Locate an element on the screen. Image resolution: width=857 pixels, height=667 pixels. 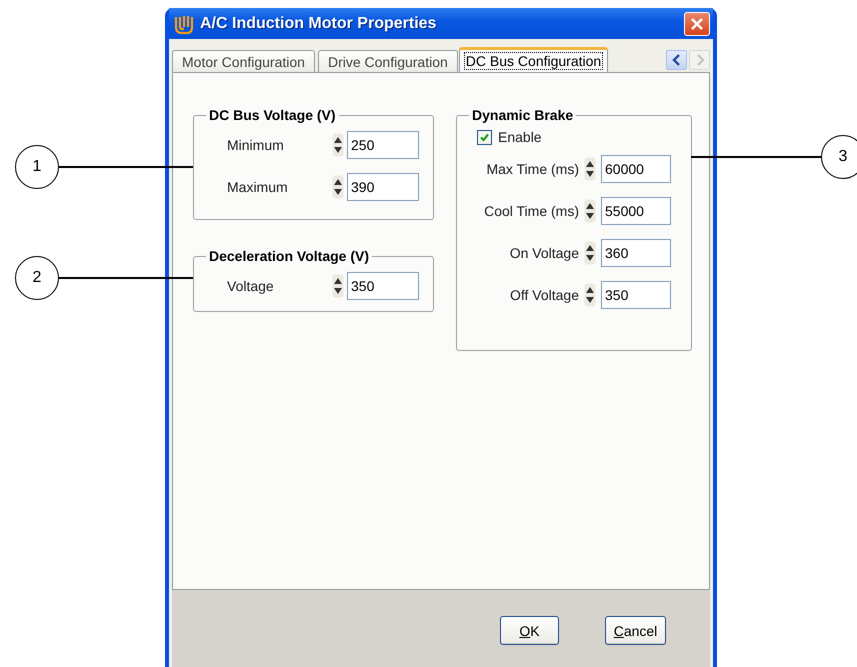
scroll-left-button is located at coordinates (676, 60).